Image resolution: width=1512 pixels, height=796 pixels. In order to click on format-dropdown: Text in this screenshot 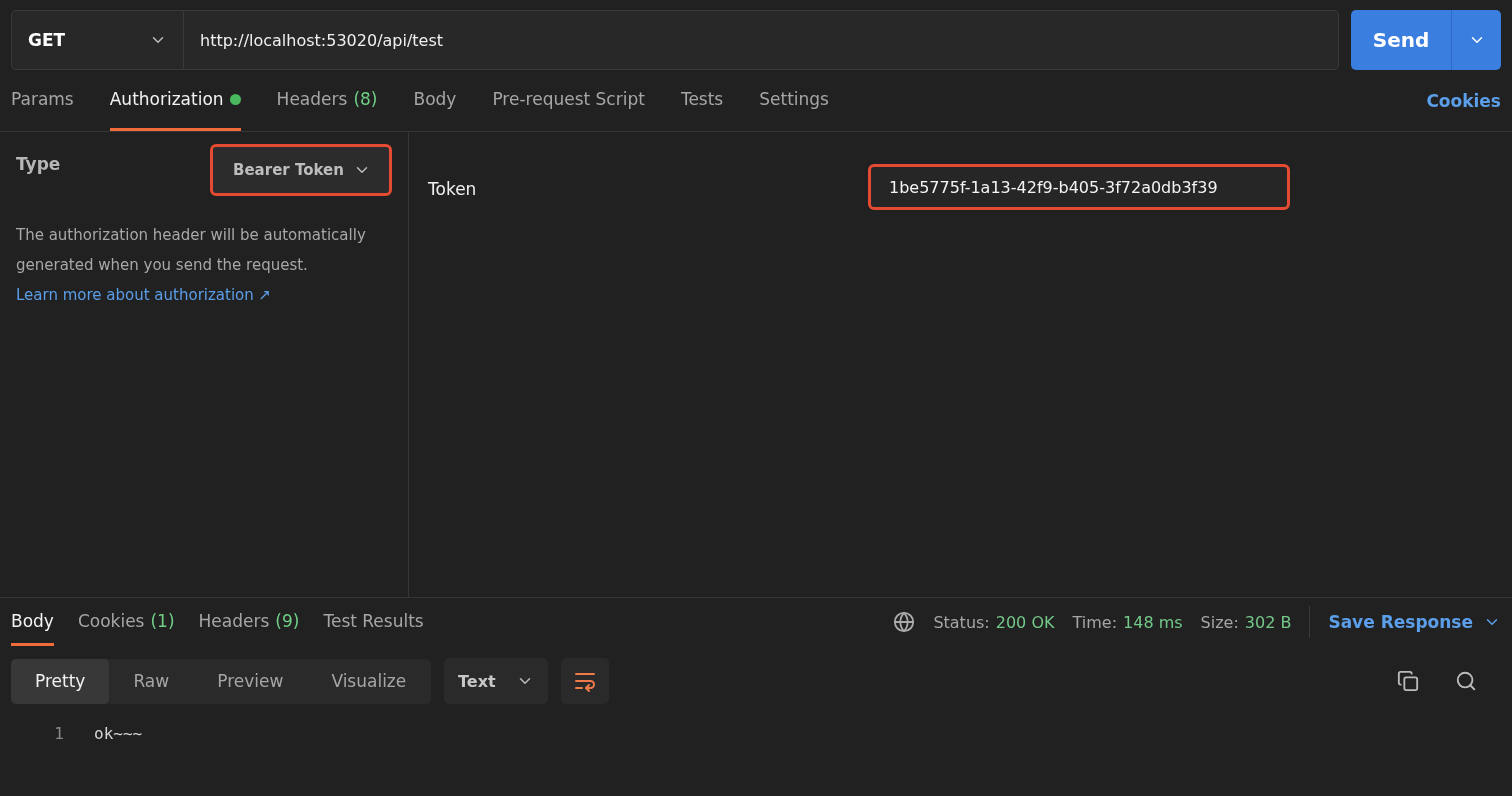, I will do `click(496, 681)`.